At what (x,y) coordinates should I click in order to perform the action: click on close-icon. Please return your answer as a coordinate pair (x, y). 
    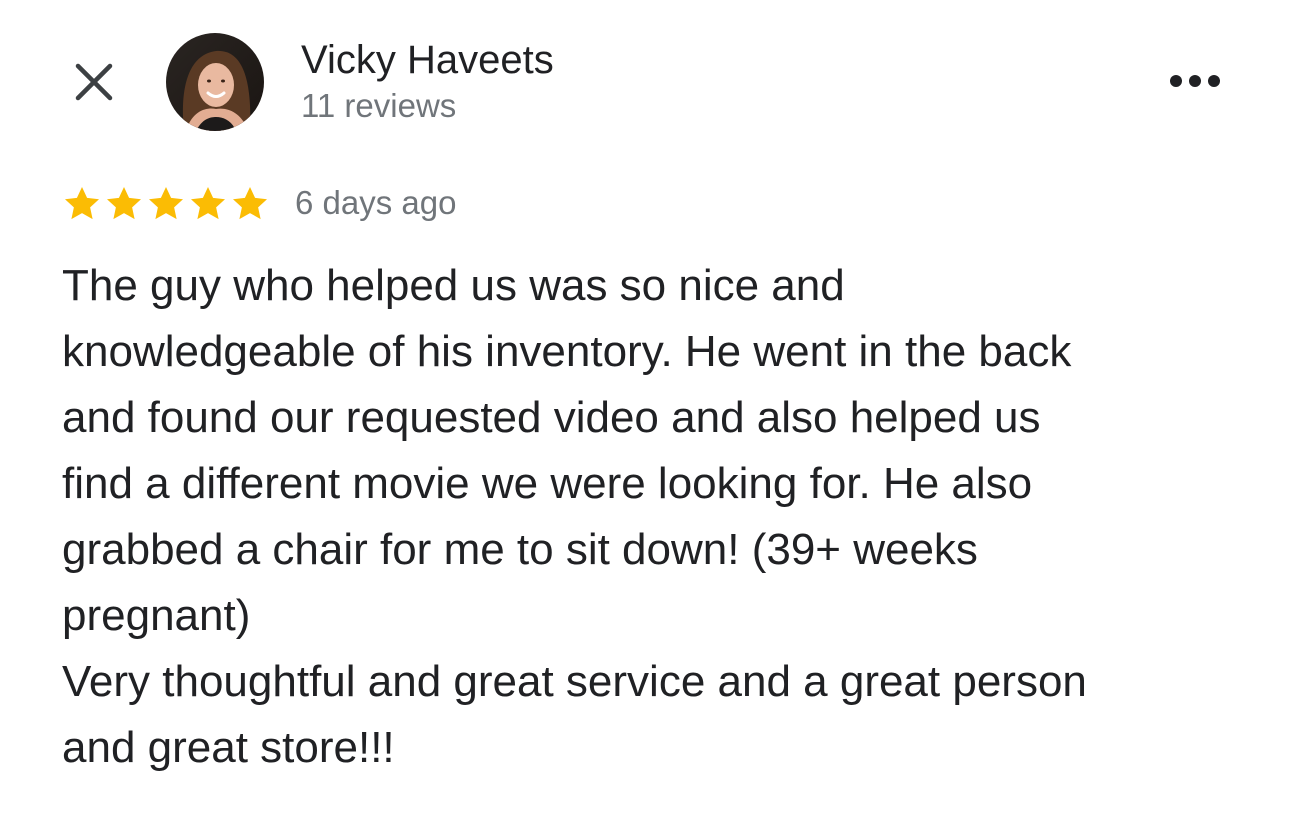
    Looking at the image, I should click on (94, 82).